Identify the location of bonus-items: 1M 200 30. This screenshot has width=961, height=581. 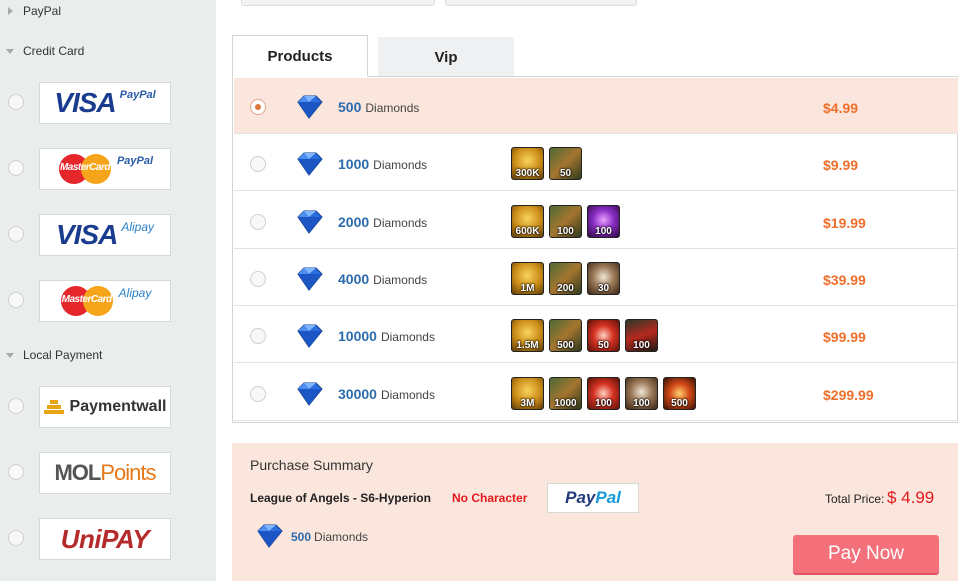
(568, 278).